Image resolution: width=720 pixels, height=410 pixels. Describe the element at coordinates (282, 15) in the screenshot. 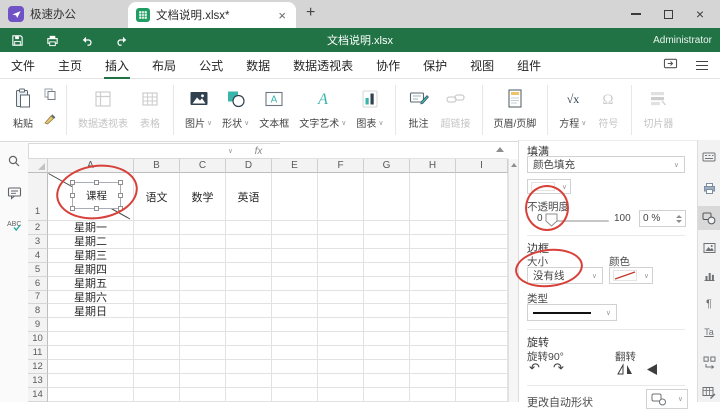

I see `tab-close-icon: ×` at that location.